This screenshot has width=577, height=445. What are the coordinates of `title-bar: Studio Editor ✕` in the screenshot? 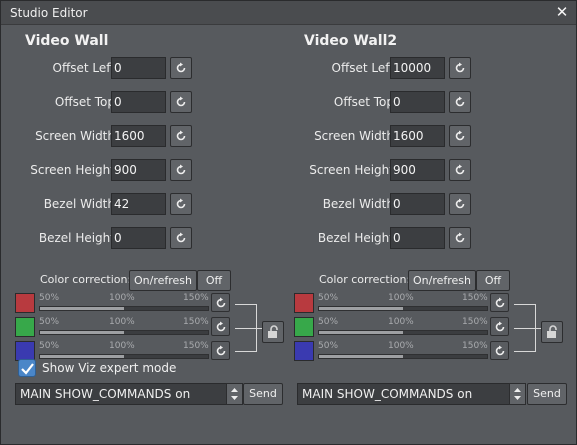 It's located at (288, 13).